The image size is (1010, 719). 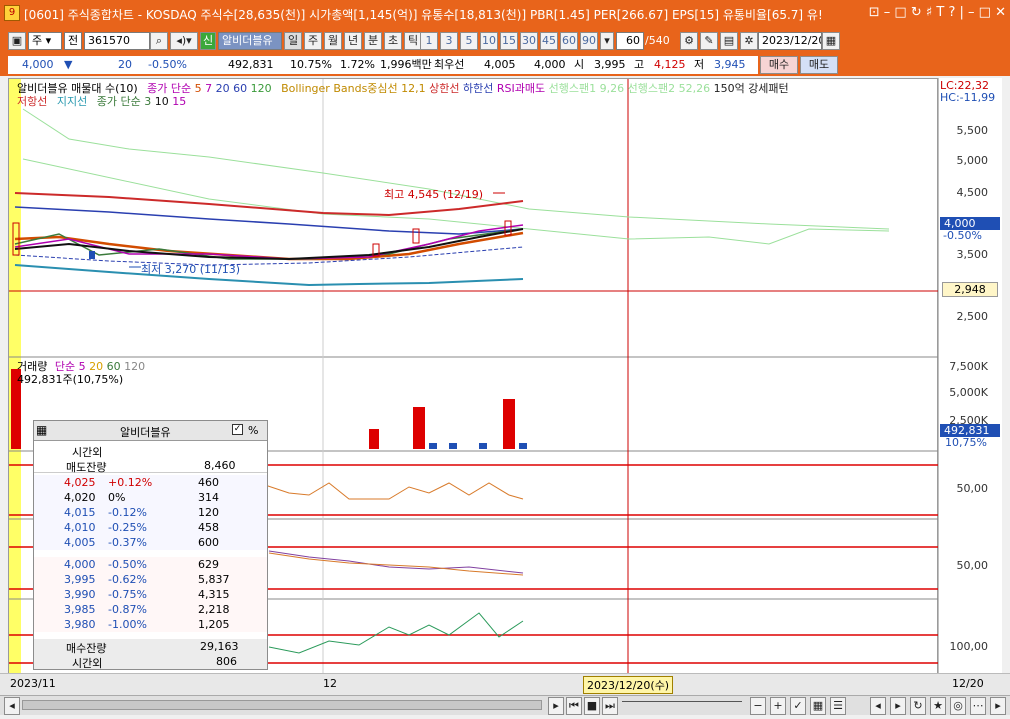 I want to click on low-price: 3,945, so click(x=730, y=64).